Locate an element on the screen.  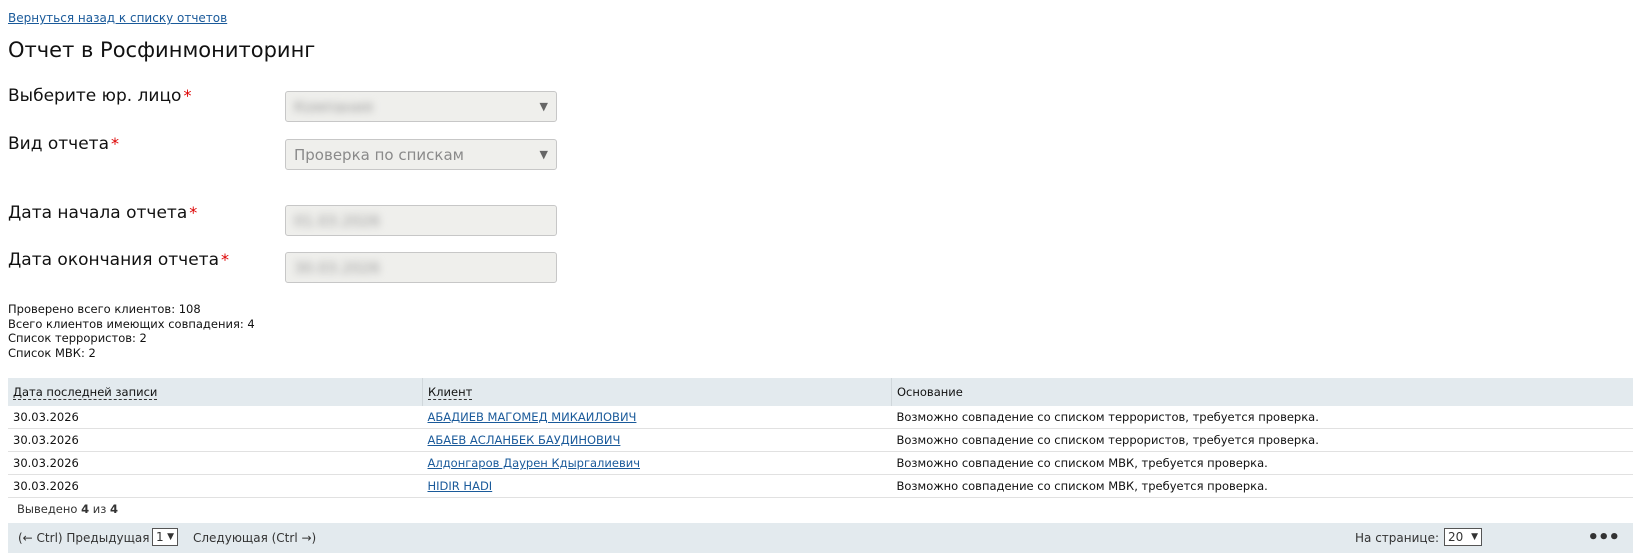
end-date-input: 30.03.2026 is located at coordinates (421, 267).